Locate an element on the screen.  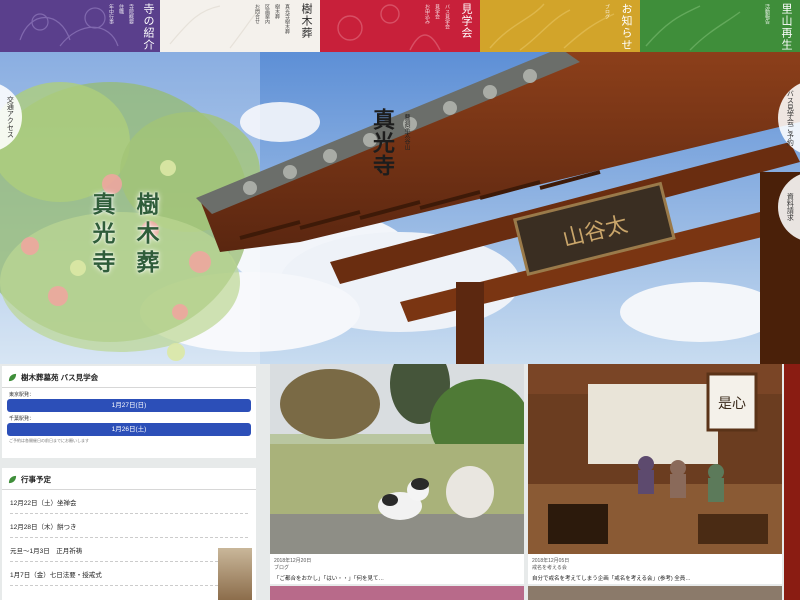
nav-tour-sub: バス見学会 is located at coordinates (447, 16).